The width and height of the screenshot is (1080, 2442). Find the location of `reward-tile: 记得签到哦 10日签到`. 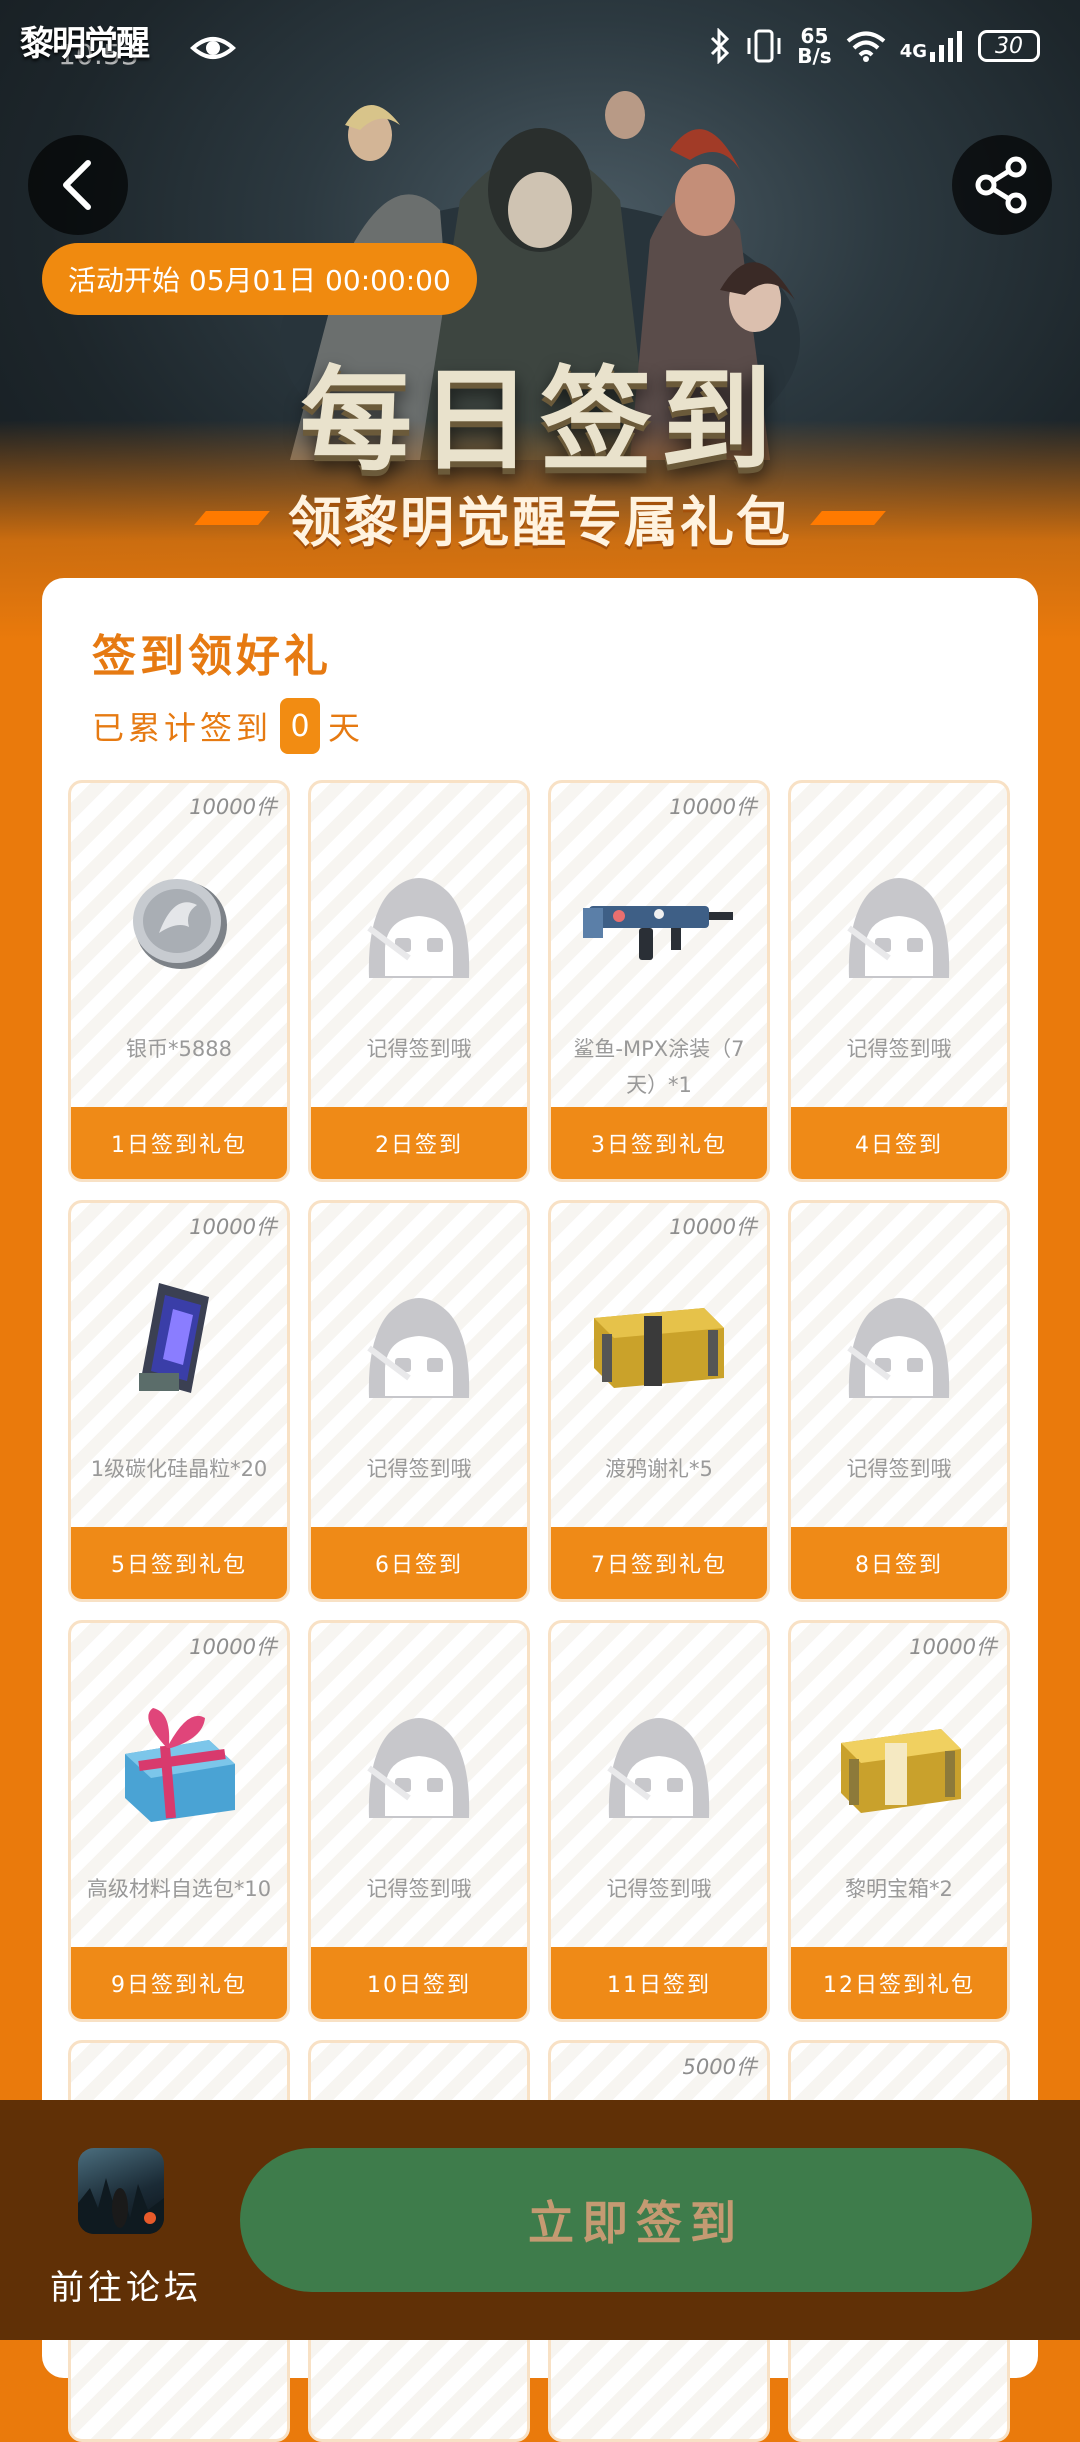

reward-tile: 记得签到哦 10日签到 is located at coordinates (419, 1821).